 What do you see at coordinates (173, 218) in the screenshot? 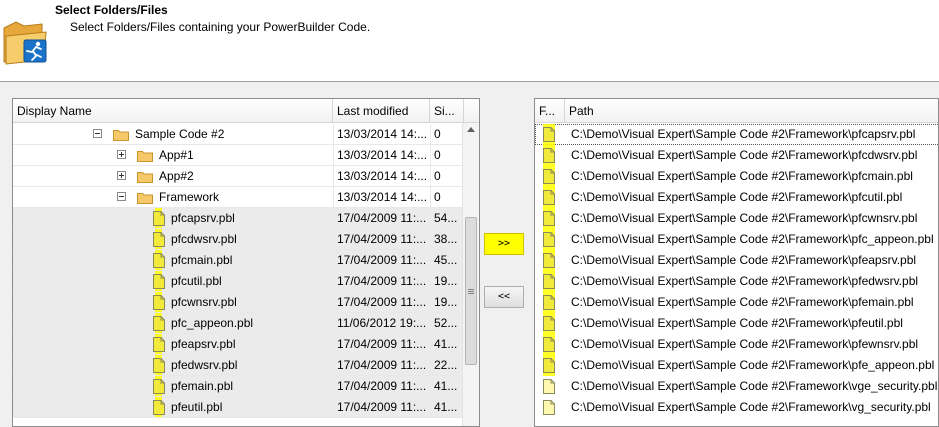
I see `tree-name-cell: pfcapsrv.pbl` at bounding box center [173, 218].